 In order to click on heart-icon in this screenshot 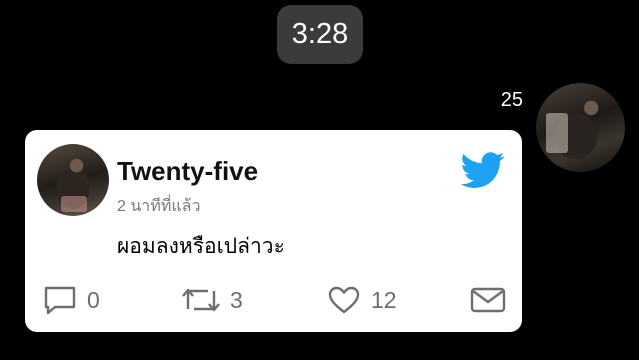, I will do `click(344, 300)`.